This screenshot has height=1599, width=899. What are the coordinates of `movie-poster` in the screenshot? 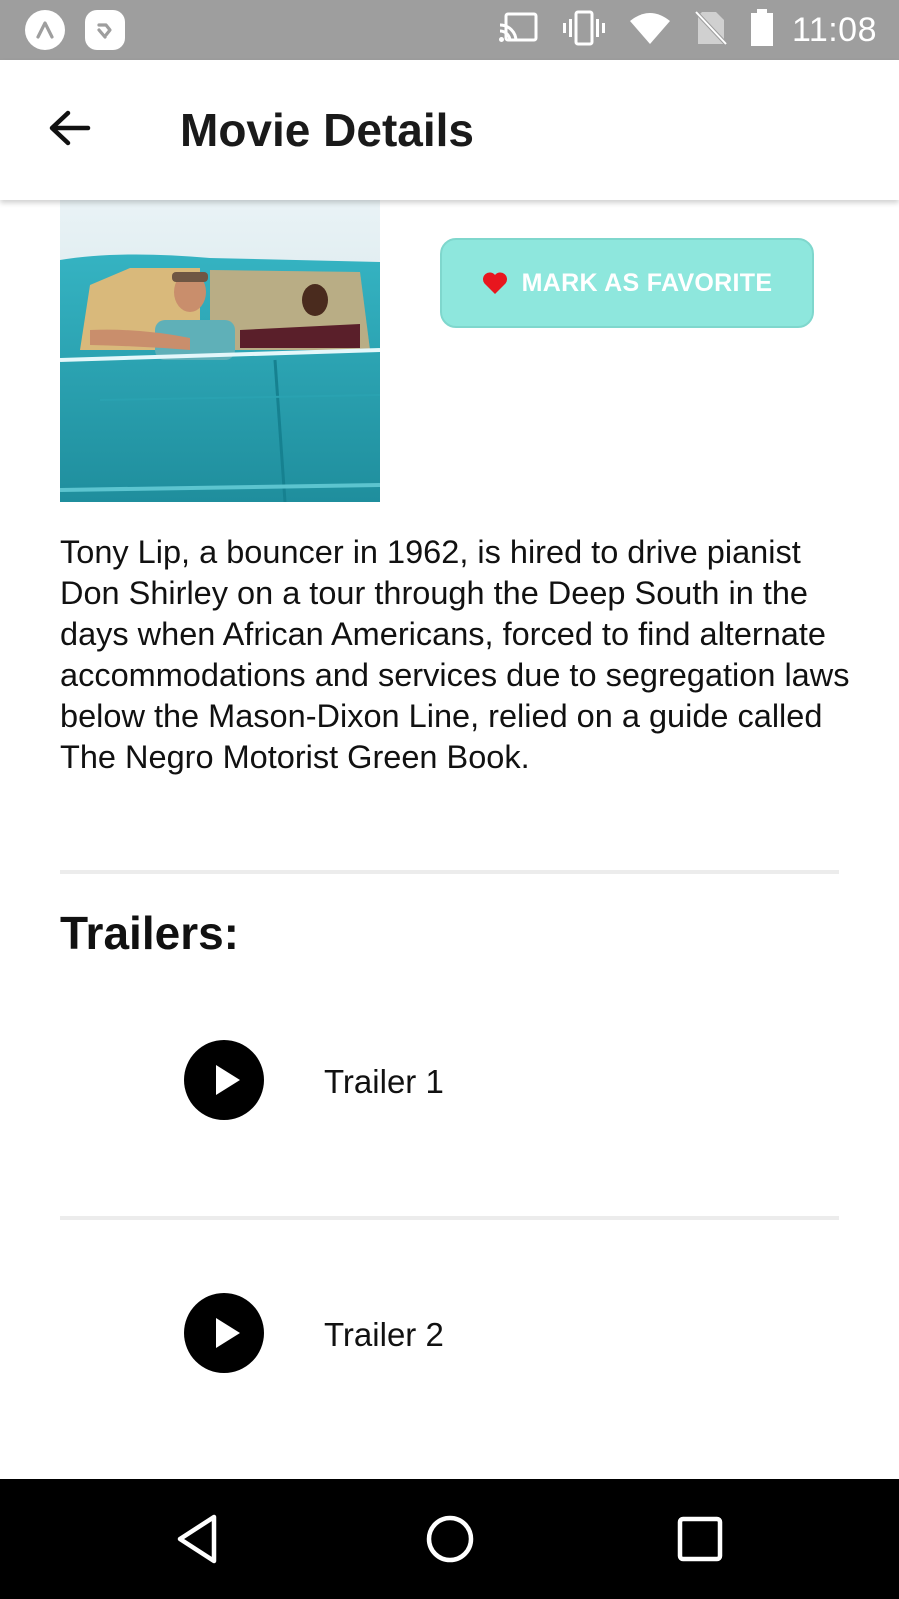 It's located at (220, 351).